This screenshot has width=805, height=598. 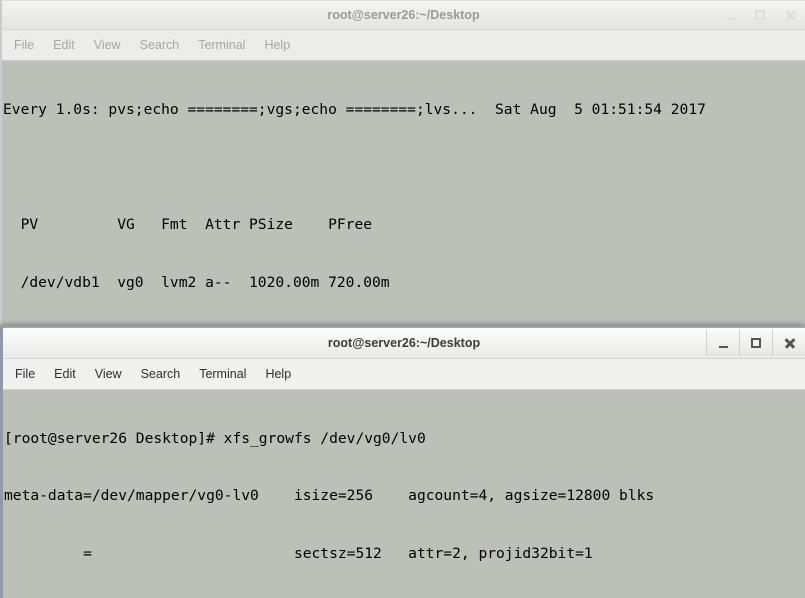 I want to click on terminal-line: PV VG Fmt Attr PSize PFree, so click(x=188, y=225).